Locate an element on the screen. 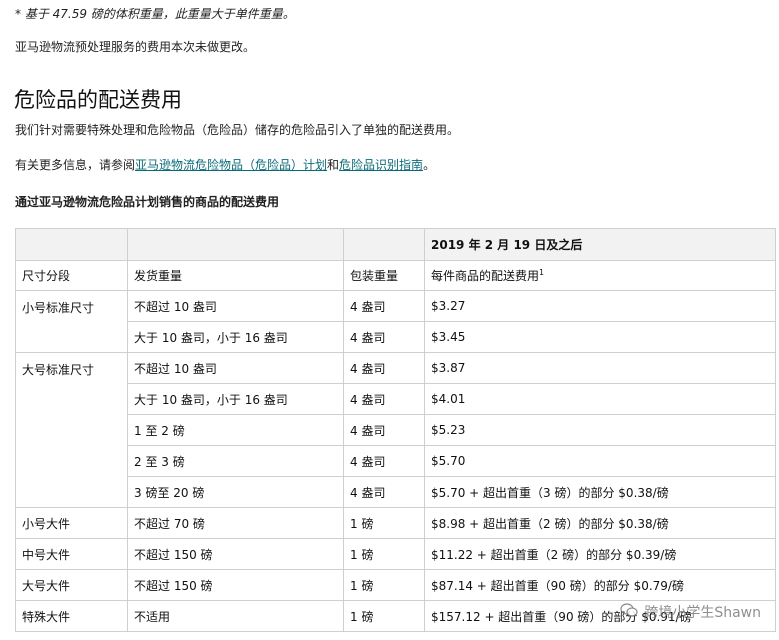 This screenshot has width=779, height=640. fee-cell: $11.22 + 超出首重（2 磅）的部分 $0.39/磅 is located at coordinates (600, 554).